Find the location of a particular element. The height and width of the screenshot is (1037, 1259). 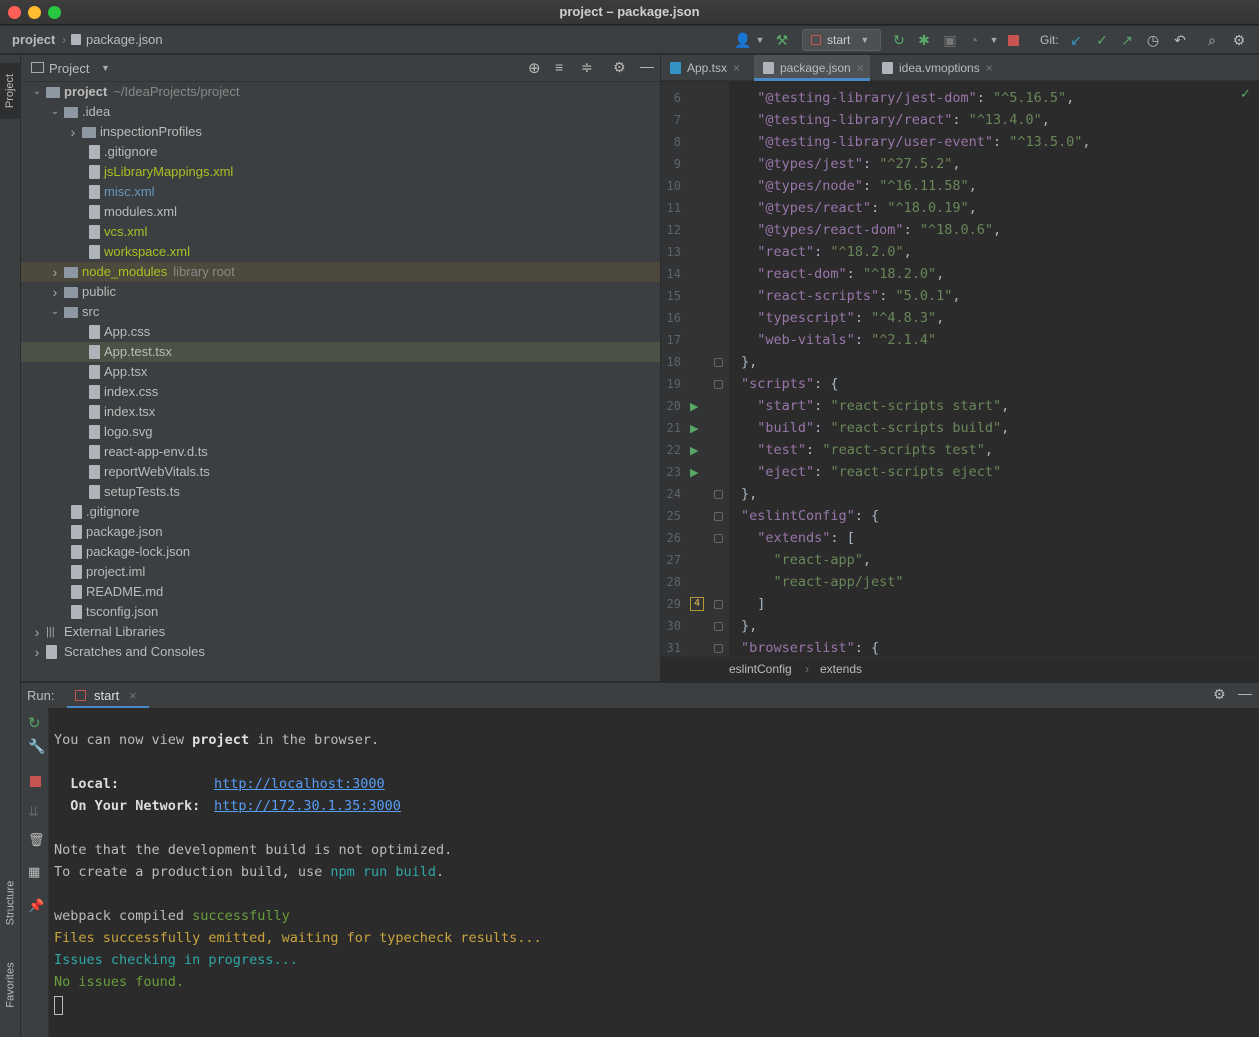

breadcrumb-item: eslintConfig is located at coordinates (760, 669).